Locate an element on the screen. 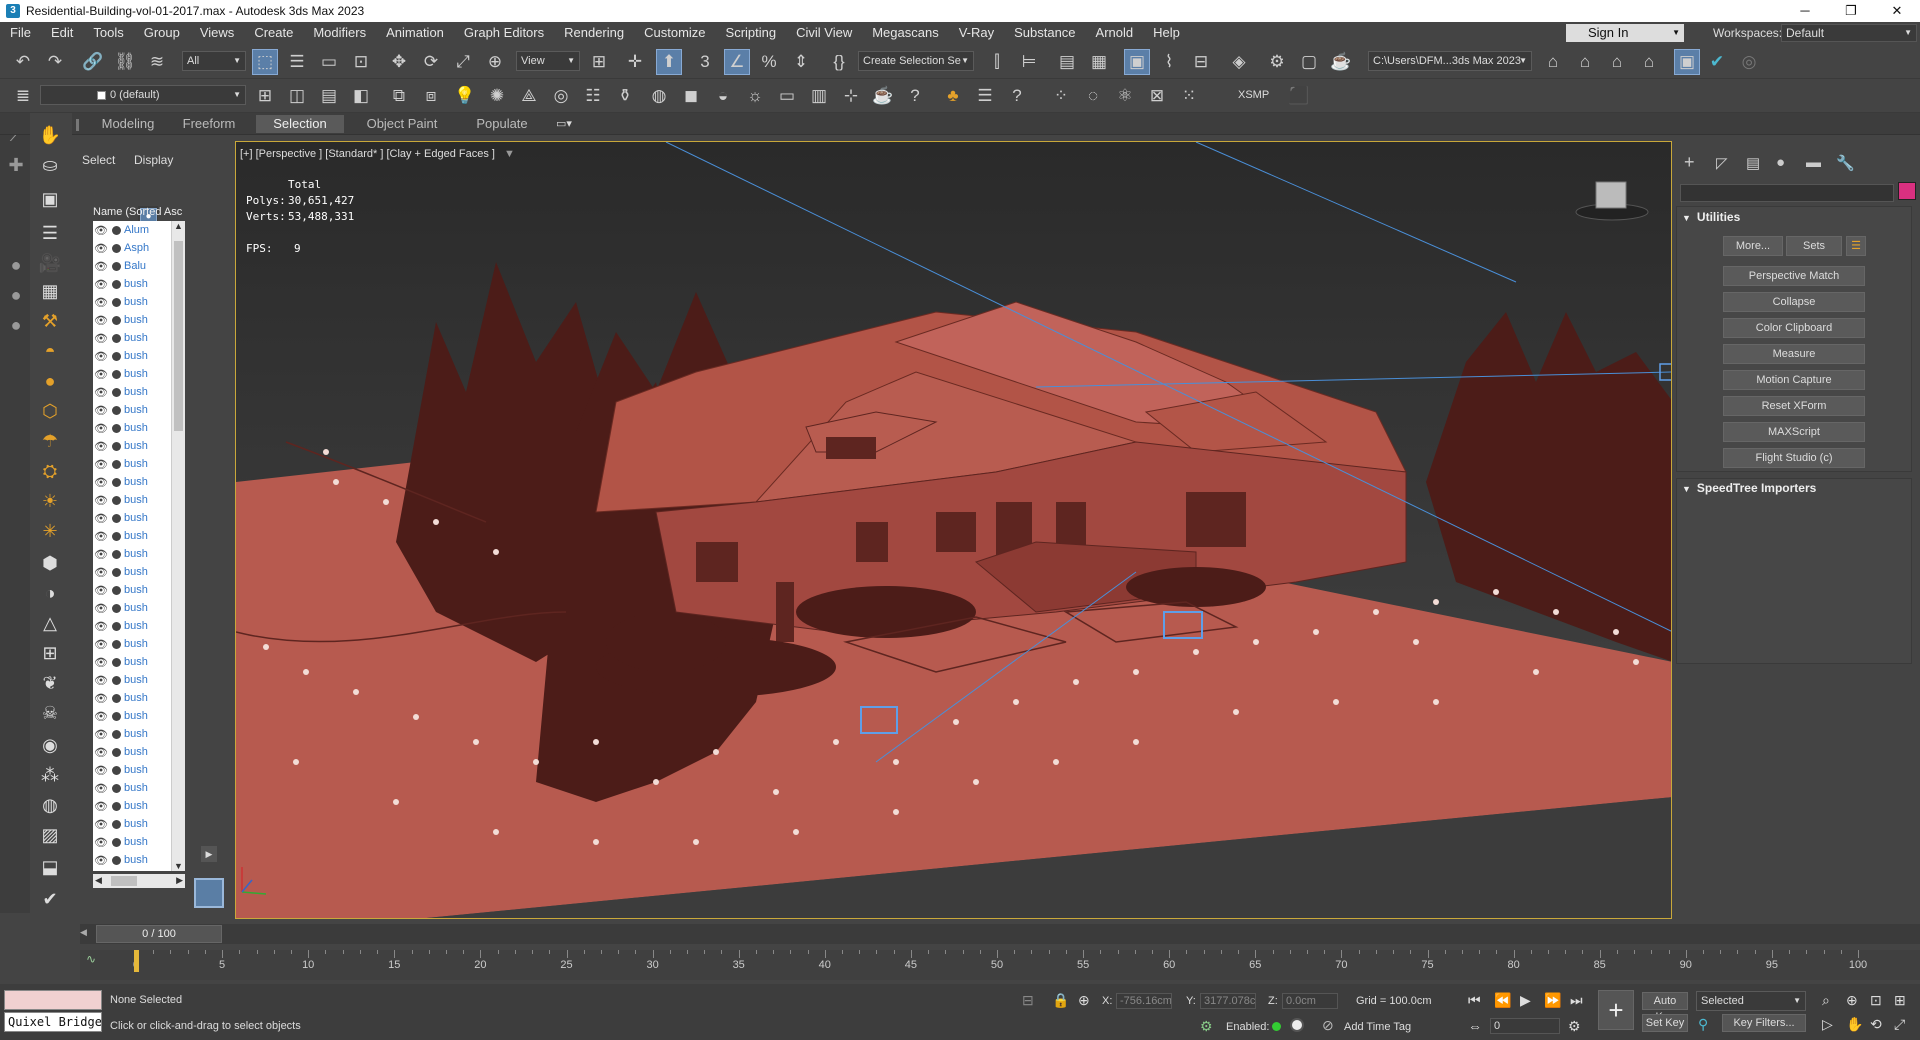 The image size is (1920, 1040). project-open-icon: ⌂ is located at coordinates (1585, 62).